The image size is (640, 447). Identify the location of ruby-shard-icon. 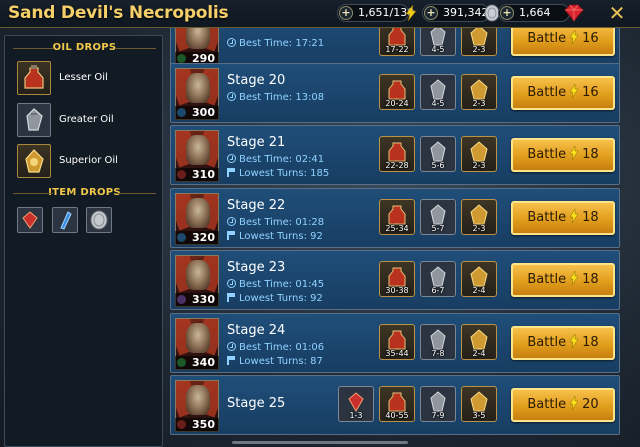
(30, 220).